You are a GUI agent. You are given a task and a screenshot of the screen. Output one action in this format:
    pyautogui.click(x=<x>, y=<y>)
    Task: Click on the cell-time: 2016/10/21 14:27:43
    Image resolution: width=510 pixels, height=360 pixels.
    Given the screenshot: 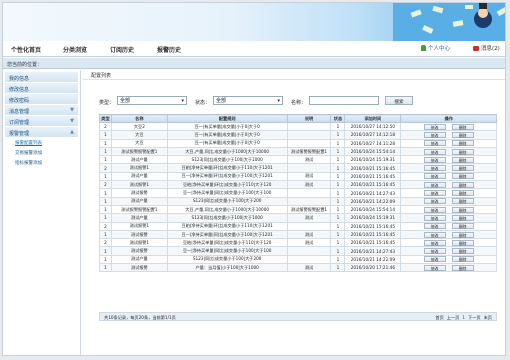 What is the action you would take?
    pyautogui.click(x=373, y=251)
    